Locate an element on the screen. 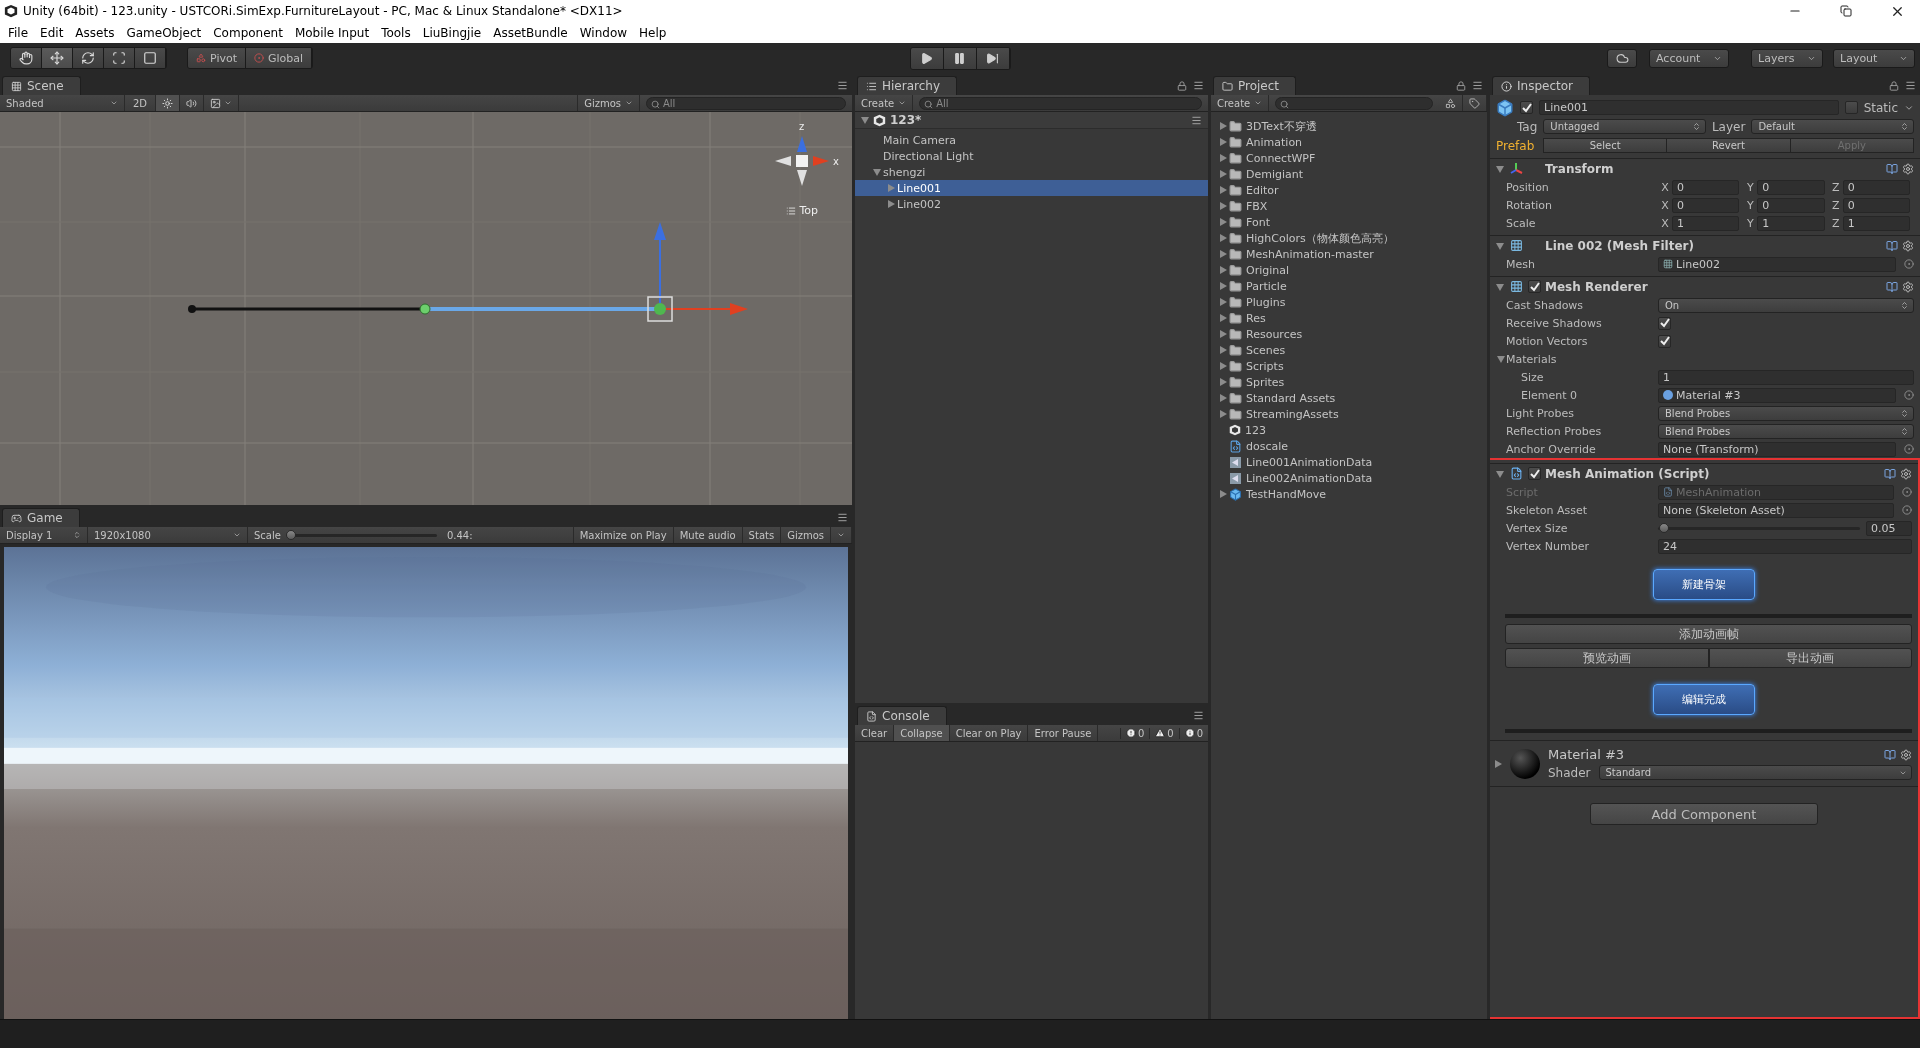 The height and width of the screenshot is (1048, 1920). panel-tab: Inspector is located at coordinates (1541, 85).